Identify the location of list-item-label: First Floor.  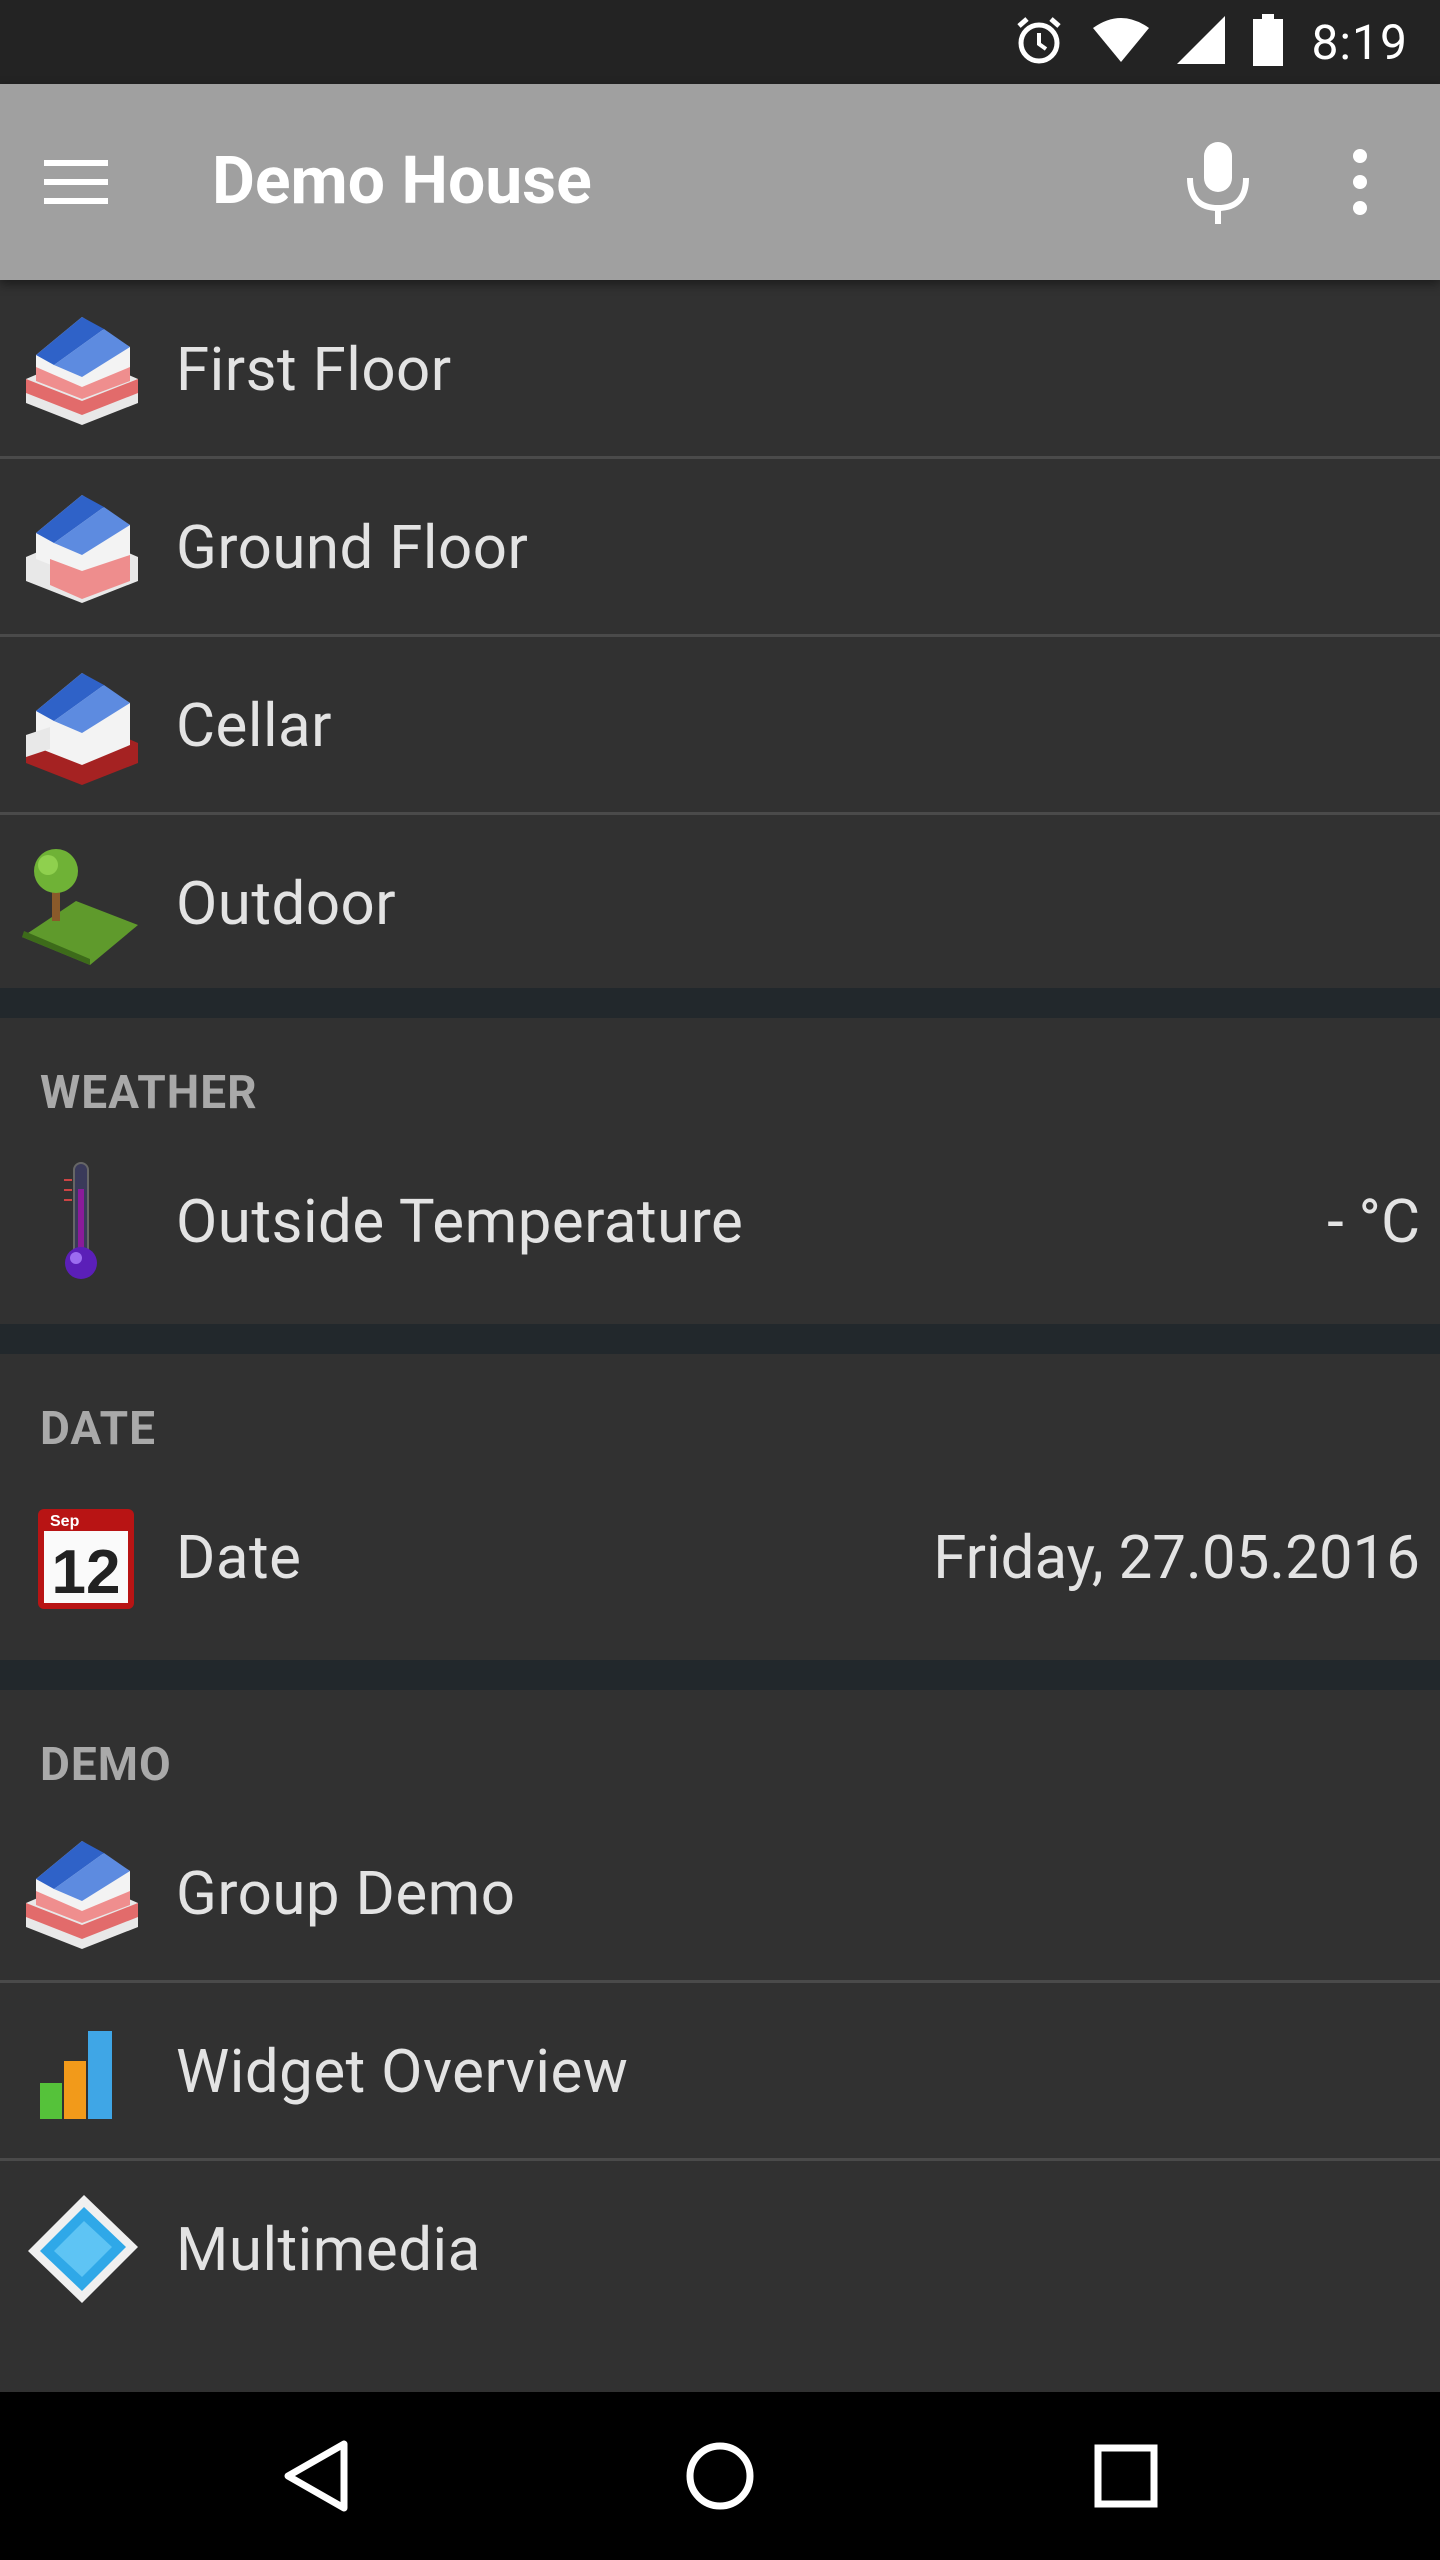
(314, 369).